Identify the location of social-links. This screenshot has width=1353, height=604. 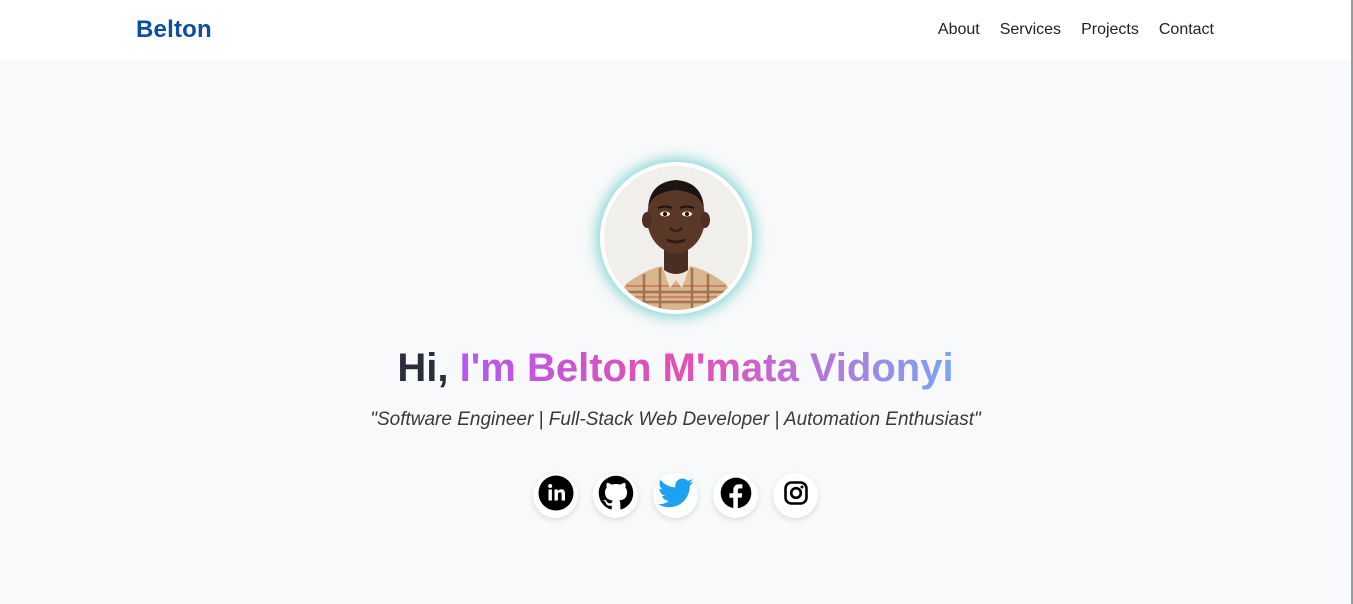
(675, 495).